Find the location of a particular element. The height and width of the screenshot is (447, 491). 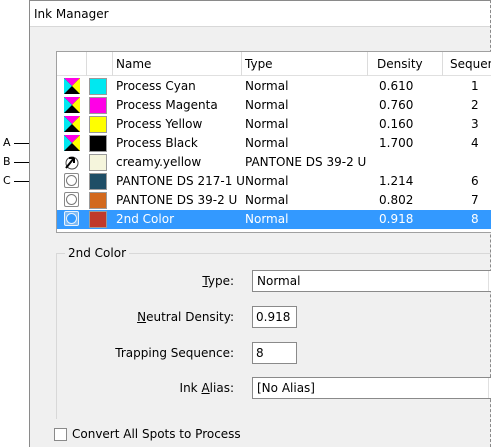

ink-name: Process Black is located at coordinates (157, 143).